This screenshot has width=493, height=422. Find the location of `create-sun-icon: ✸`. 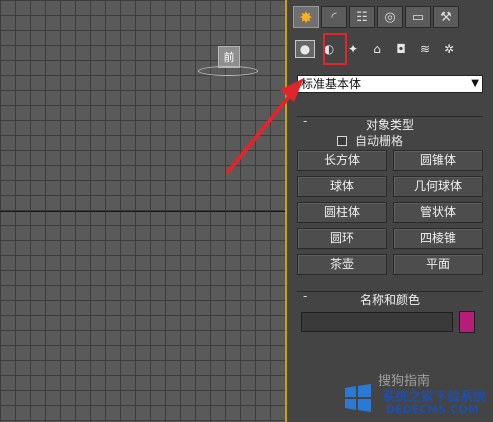

create-sun-icon: ✸ is located at coordinates (306, 17).